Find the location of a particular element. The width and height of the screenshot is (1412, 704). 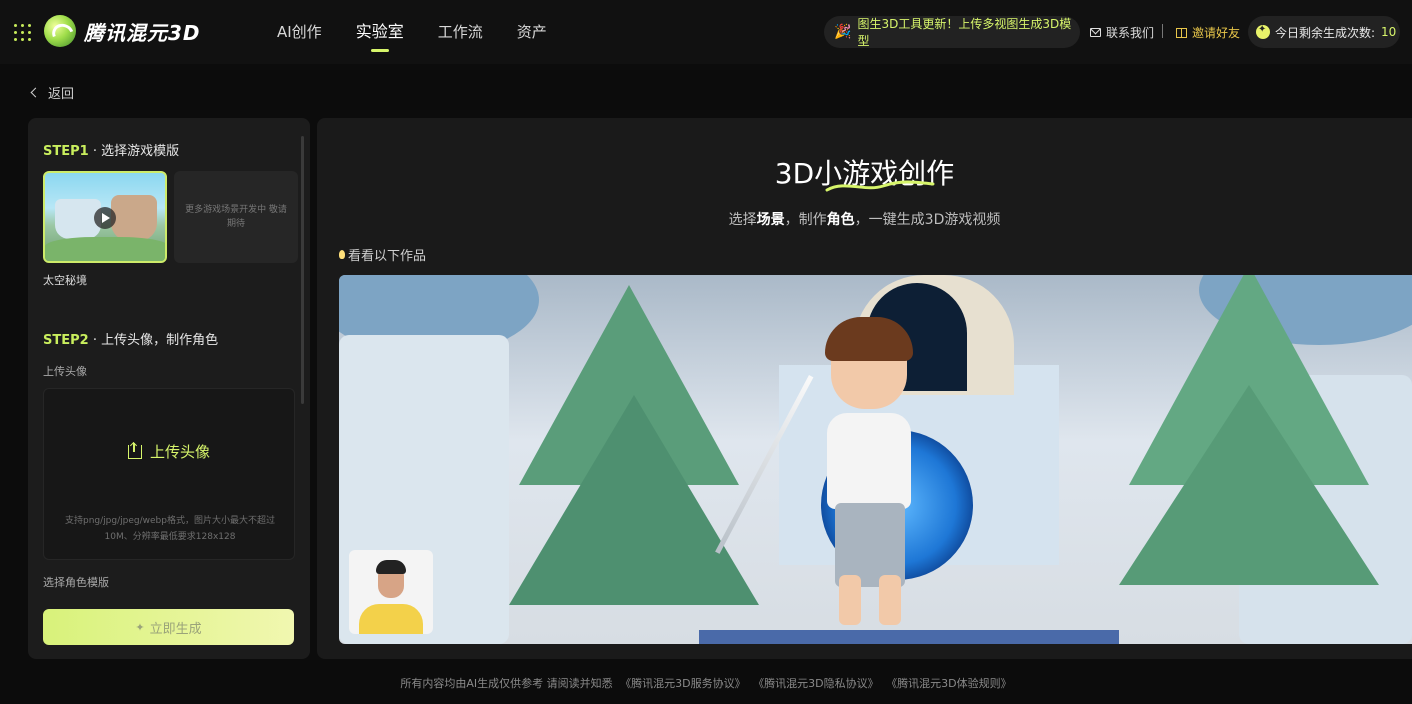

upload-avatar-label: 上传头像 is located at coordinates (65, 371).